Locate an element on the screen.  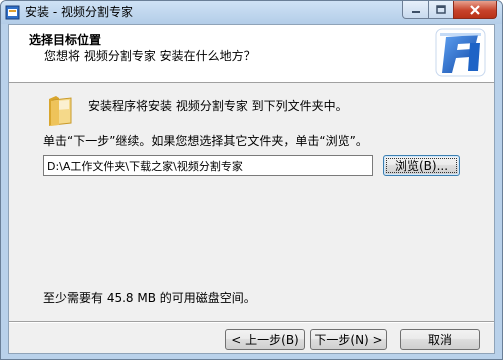
maximize-icon is located at coordinates (441, 9).